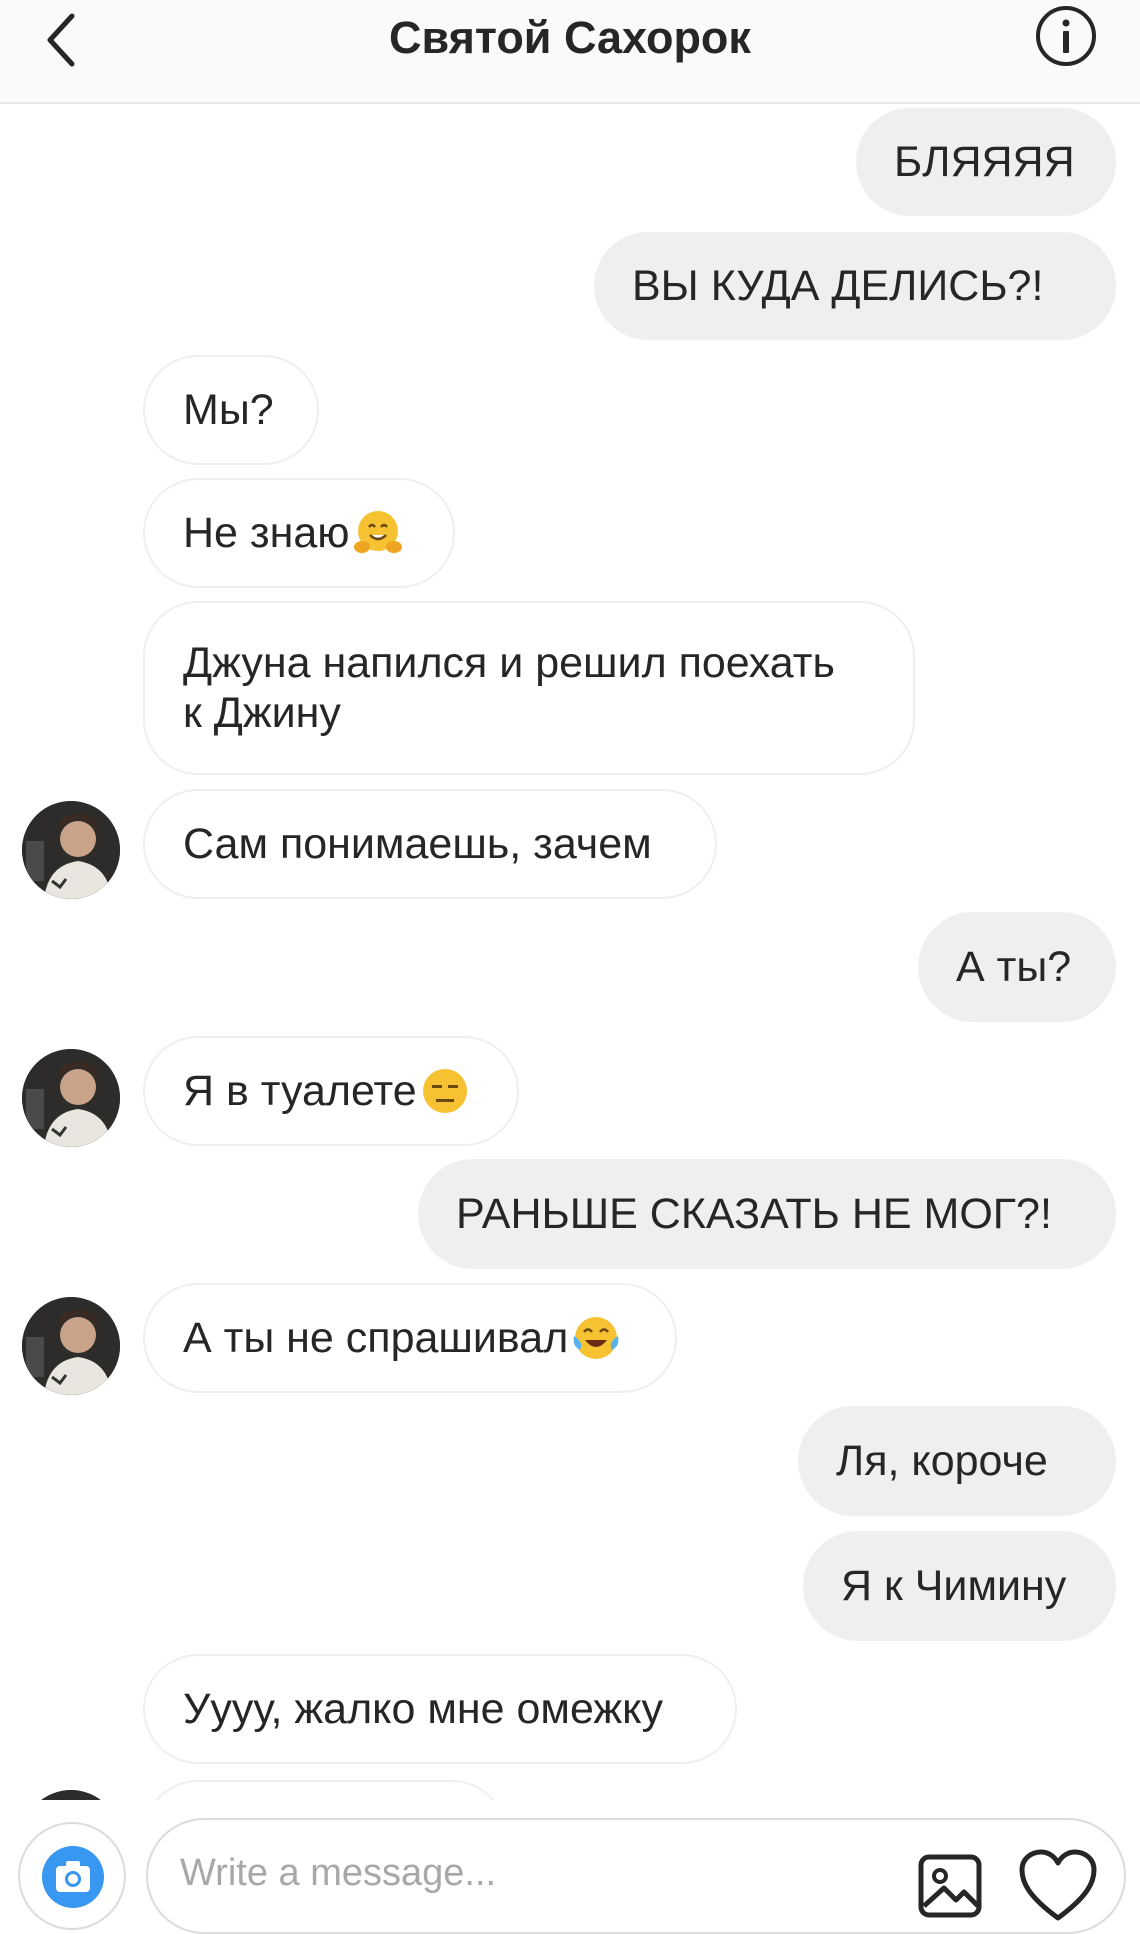 This screenshot has width=1140, height=1934. I want to click on message-bubble-outgoing: А ты?, so click(1017, 967).